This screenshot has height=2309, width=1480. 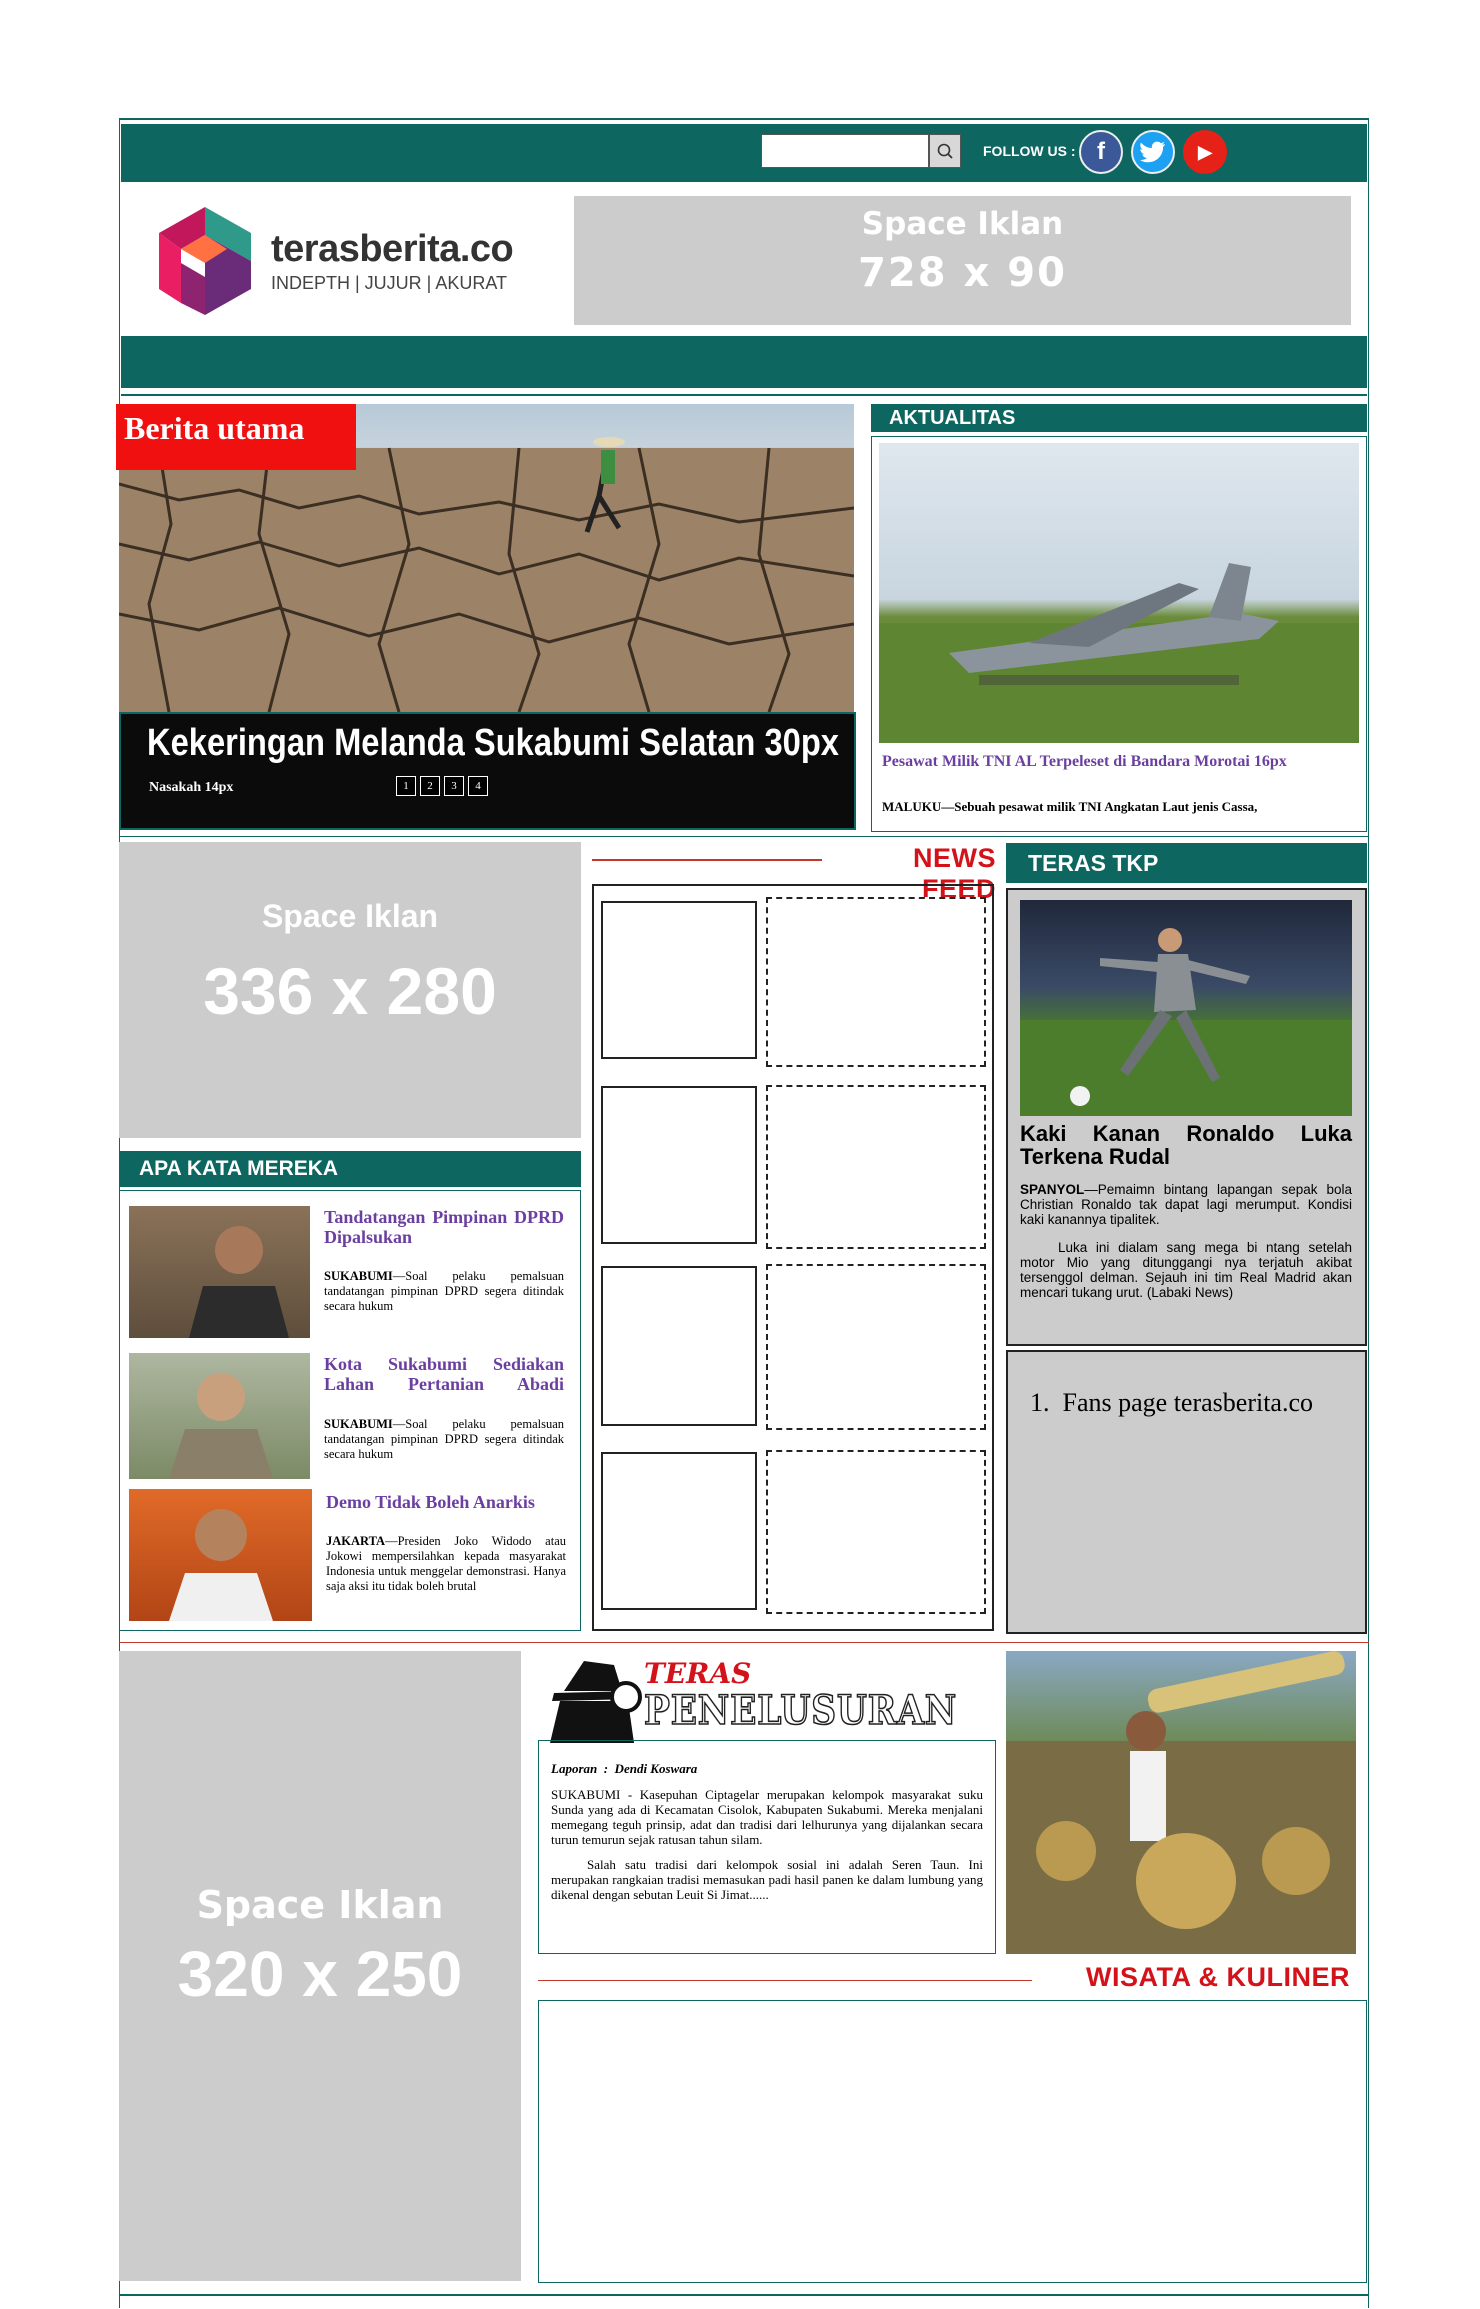 I want to click on harvest-festival-image-icon, so click(x=1181, y=1802).